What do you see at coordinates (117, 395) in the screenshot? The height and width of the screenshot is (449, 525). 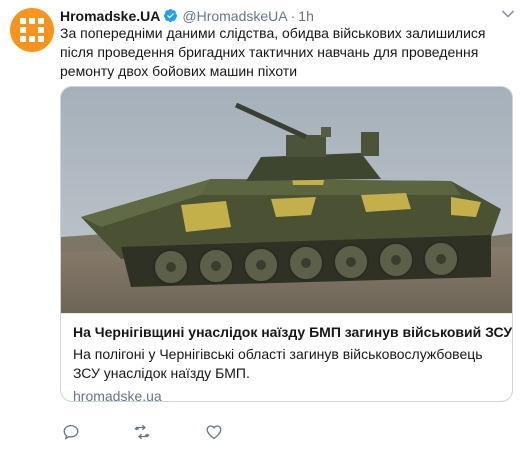 I see `card-domain: hromadske.ua` at bounding box center [117, 395].